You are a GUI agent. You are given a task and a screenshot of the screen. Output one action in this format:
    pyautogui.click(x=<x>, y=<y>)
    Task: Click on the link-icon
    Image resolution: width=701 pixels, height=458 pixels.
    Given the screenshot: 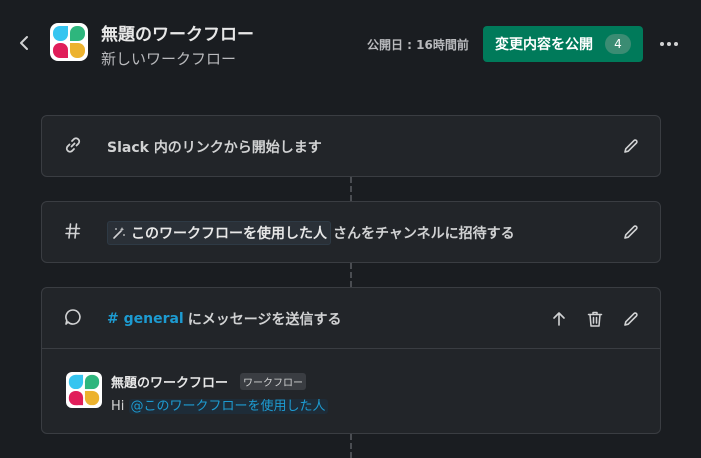 What is the action you would take?
    pyautogui.click(x=73, y=145)
    